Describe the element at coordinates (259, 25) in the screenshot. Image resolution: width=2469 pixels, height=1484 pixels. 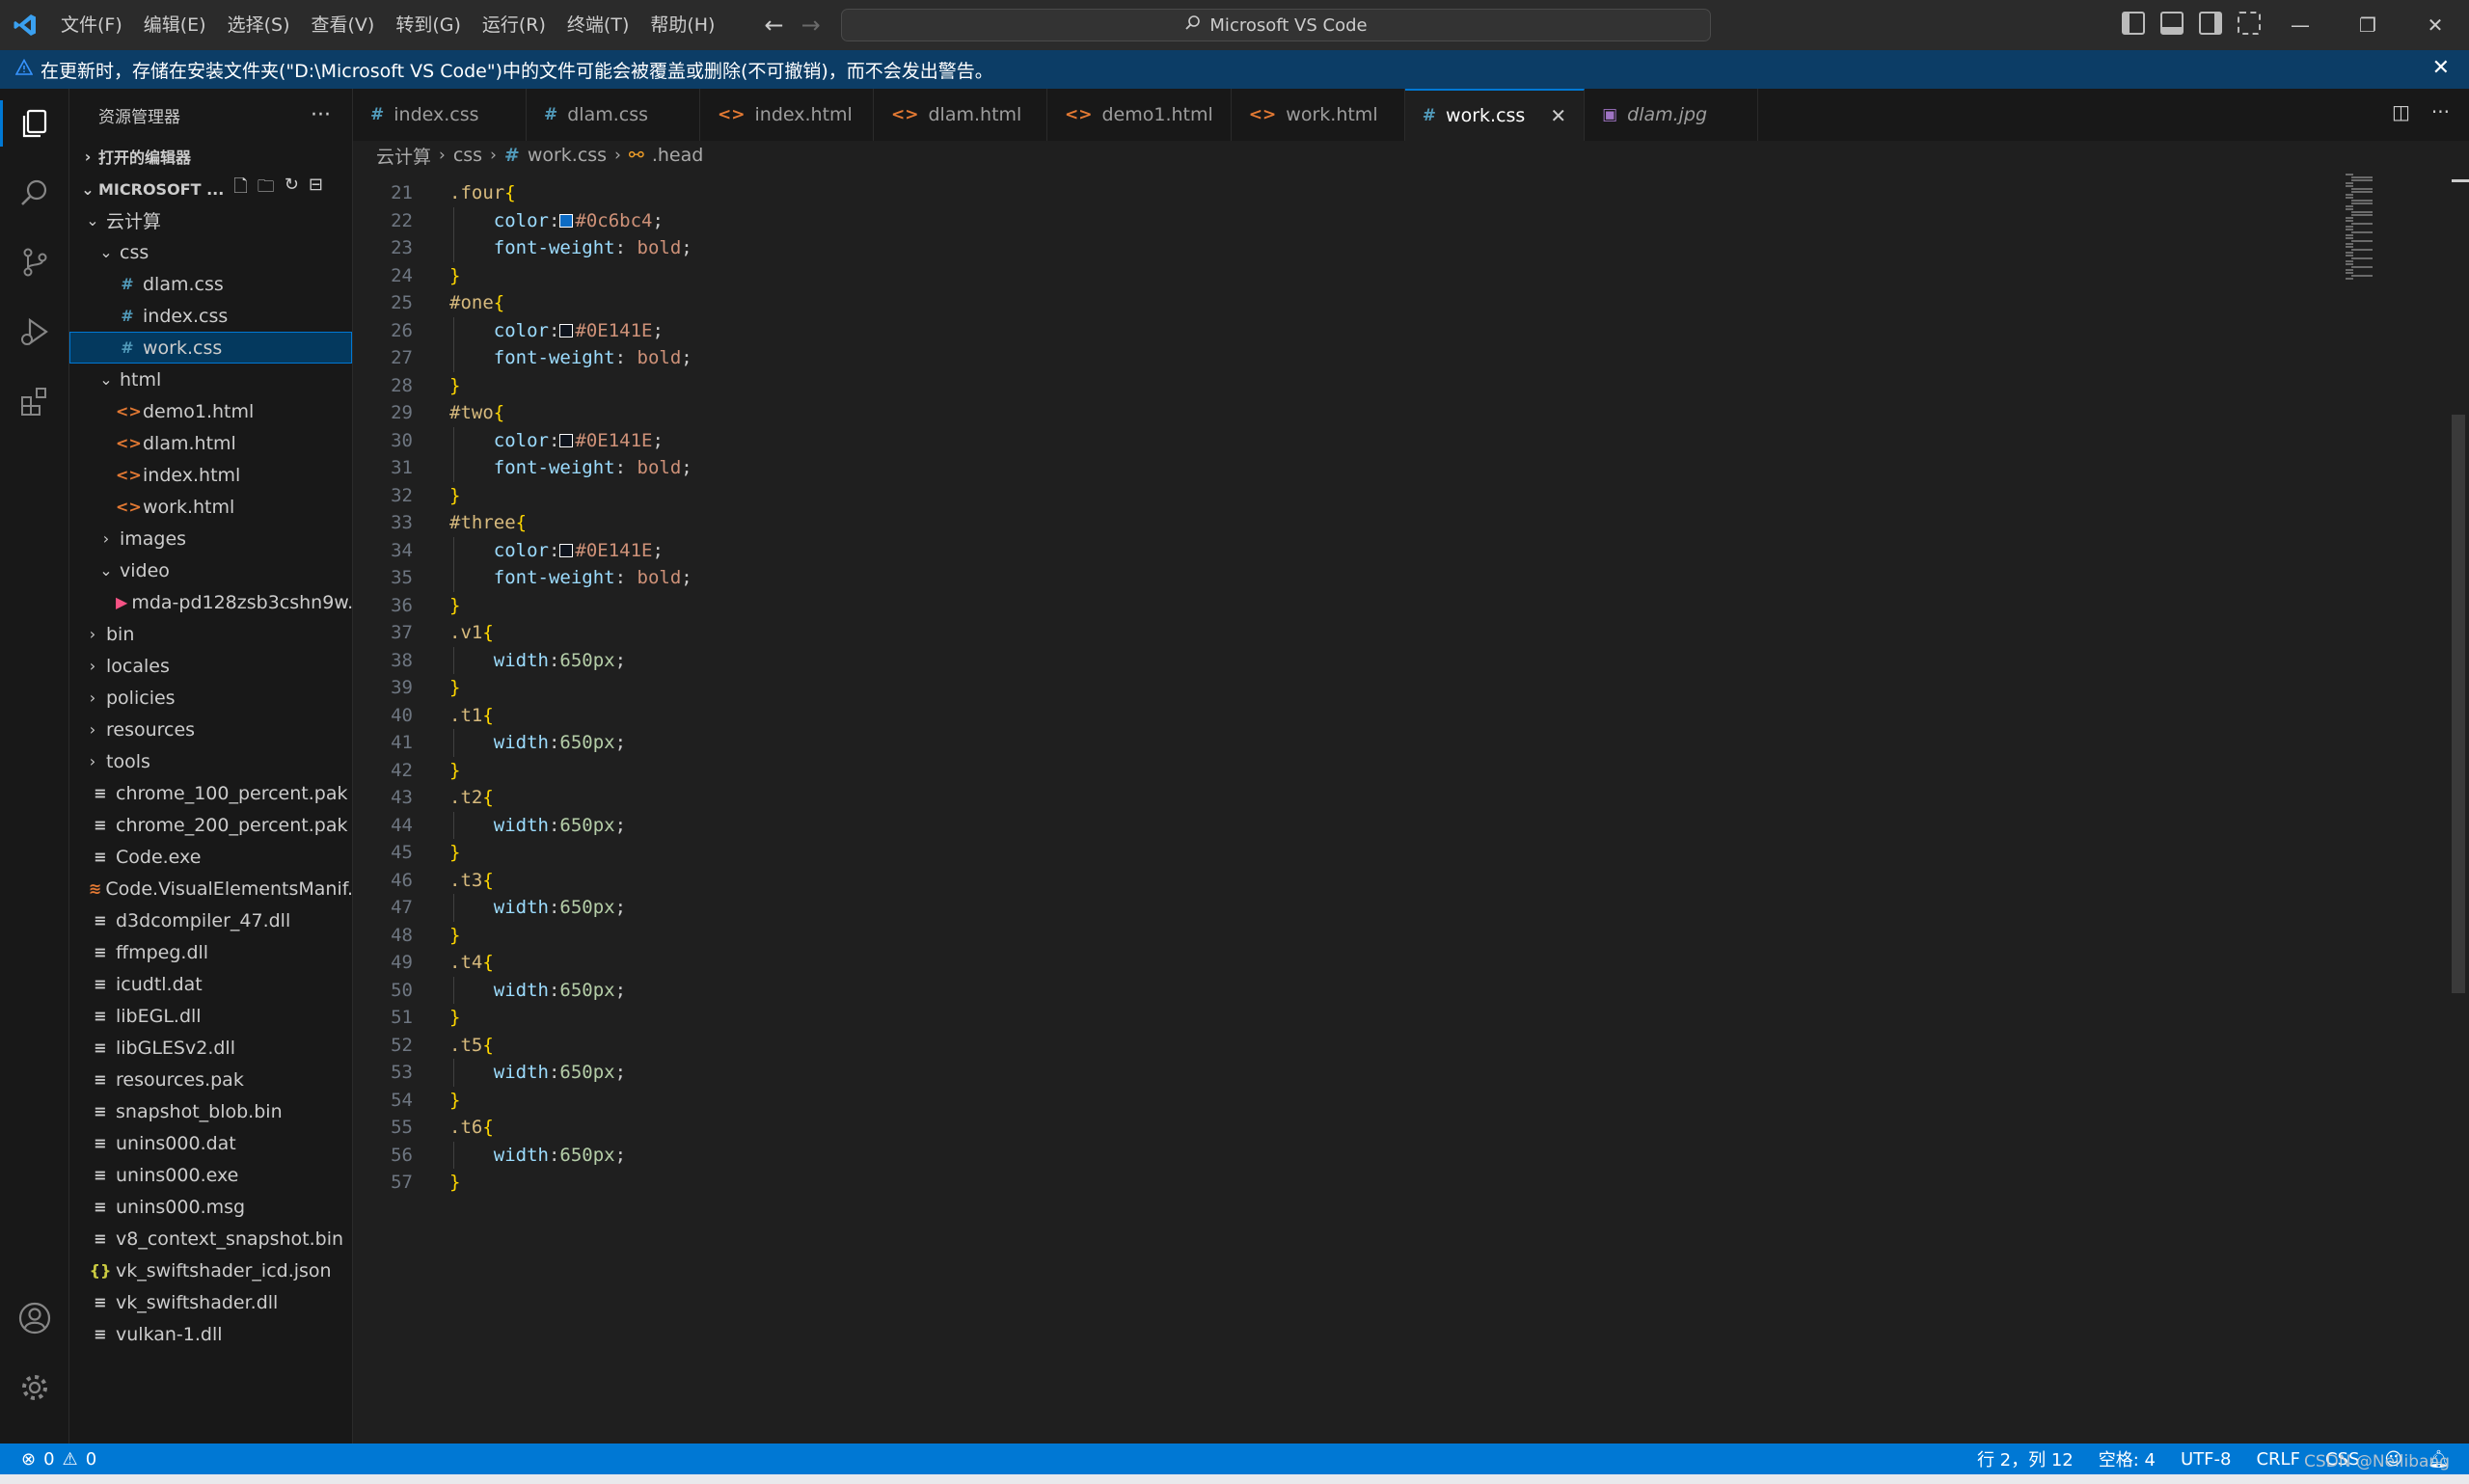
I see `menu-item: 选择(S)` at that location.